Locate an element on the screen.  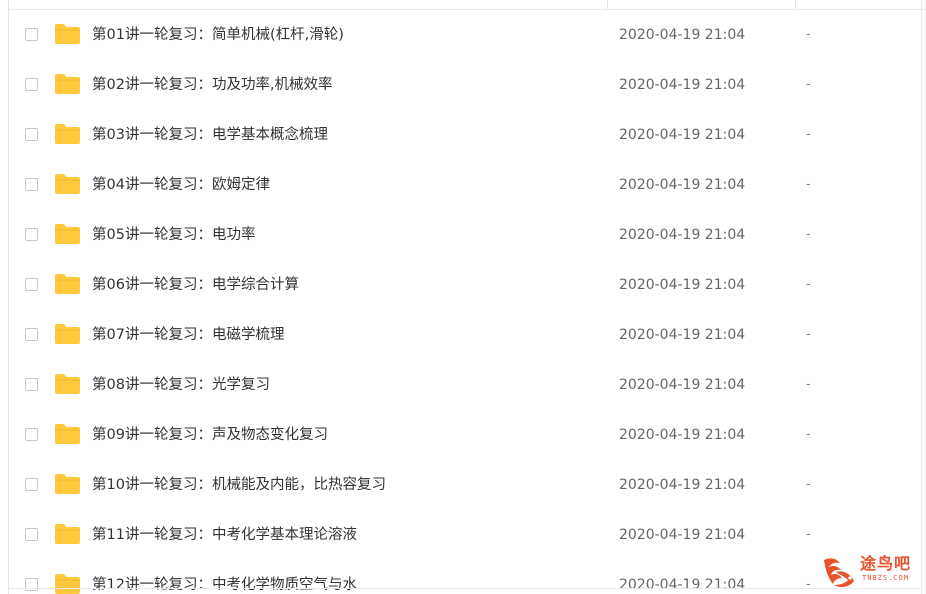
file-name-link: 第07讲一轮复习：电磁学梳理 is located at coordinates (188, 335).